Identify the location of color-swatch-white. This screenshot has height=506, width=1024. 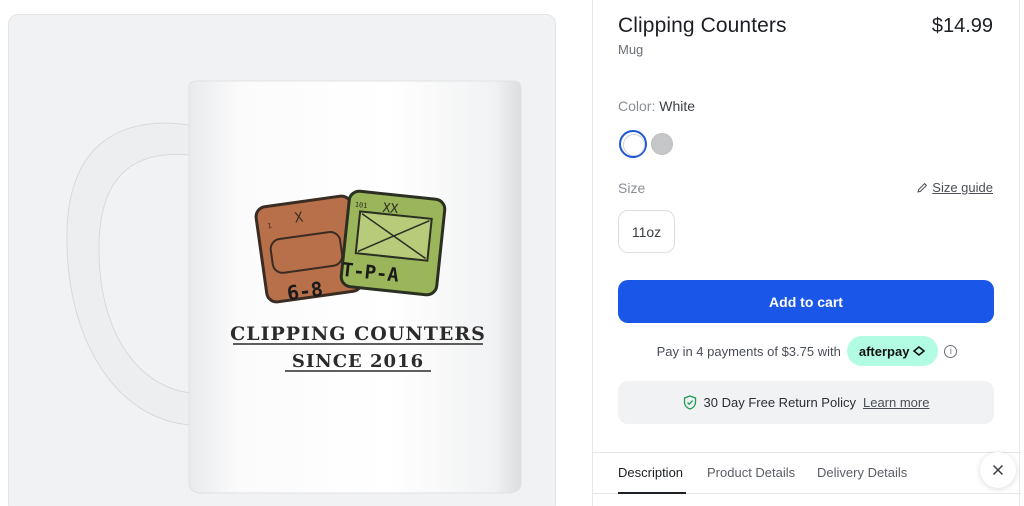
(633, 144).